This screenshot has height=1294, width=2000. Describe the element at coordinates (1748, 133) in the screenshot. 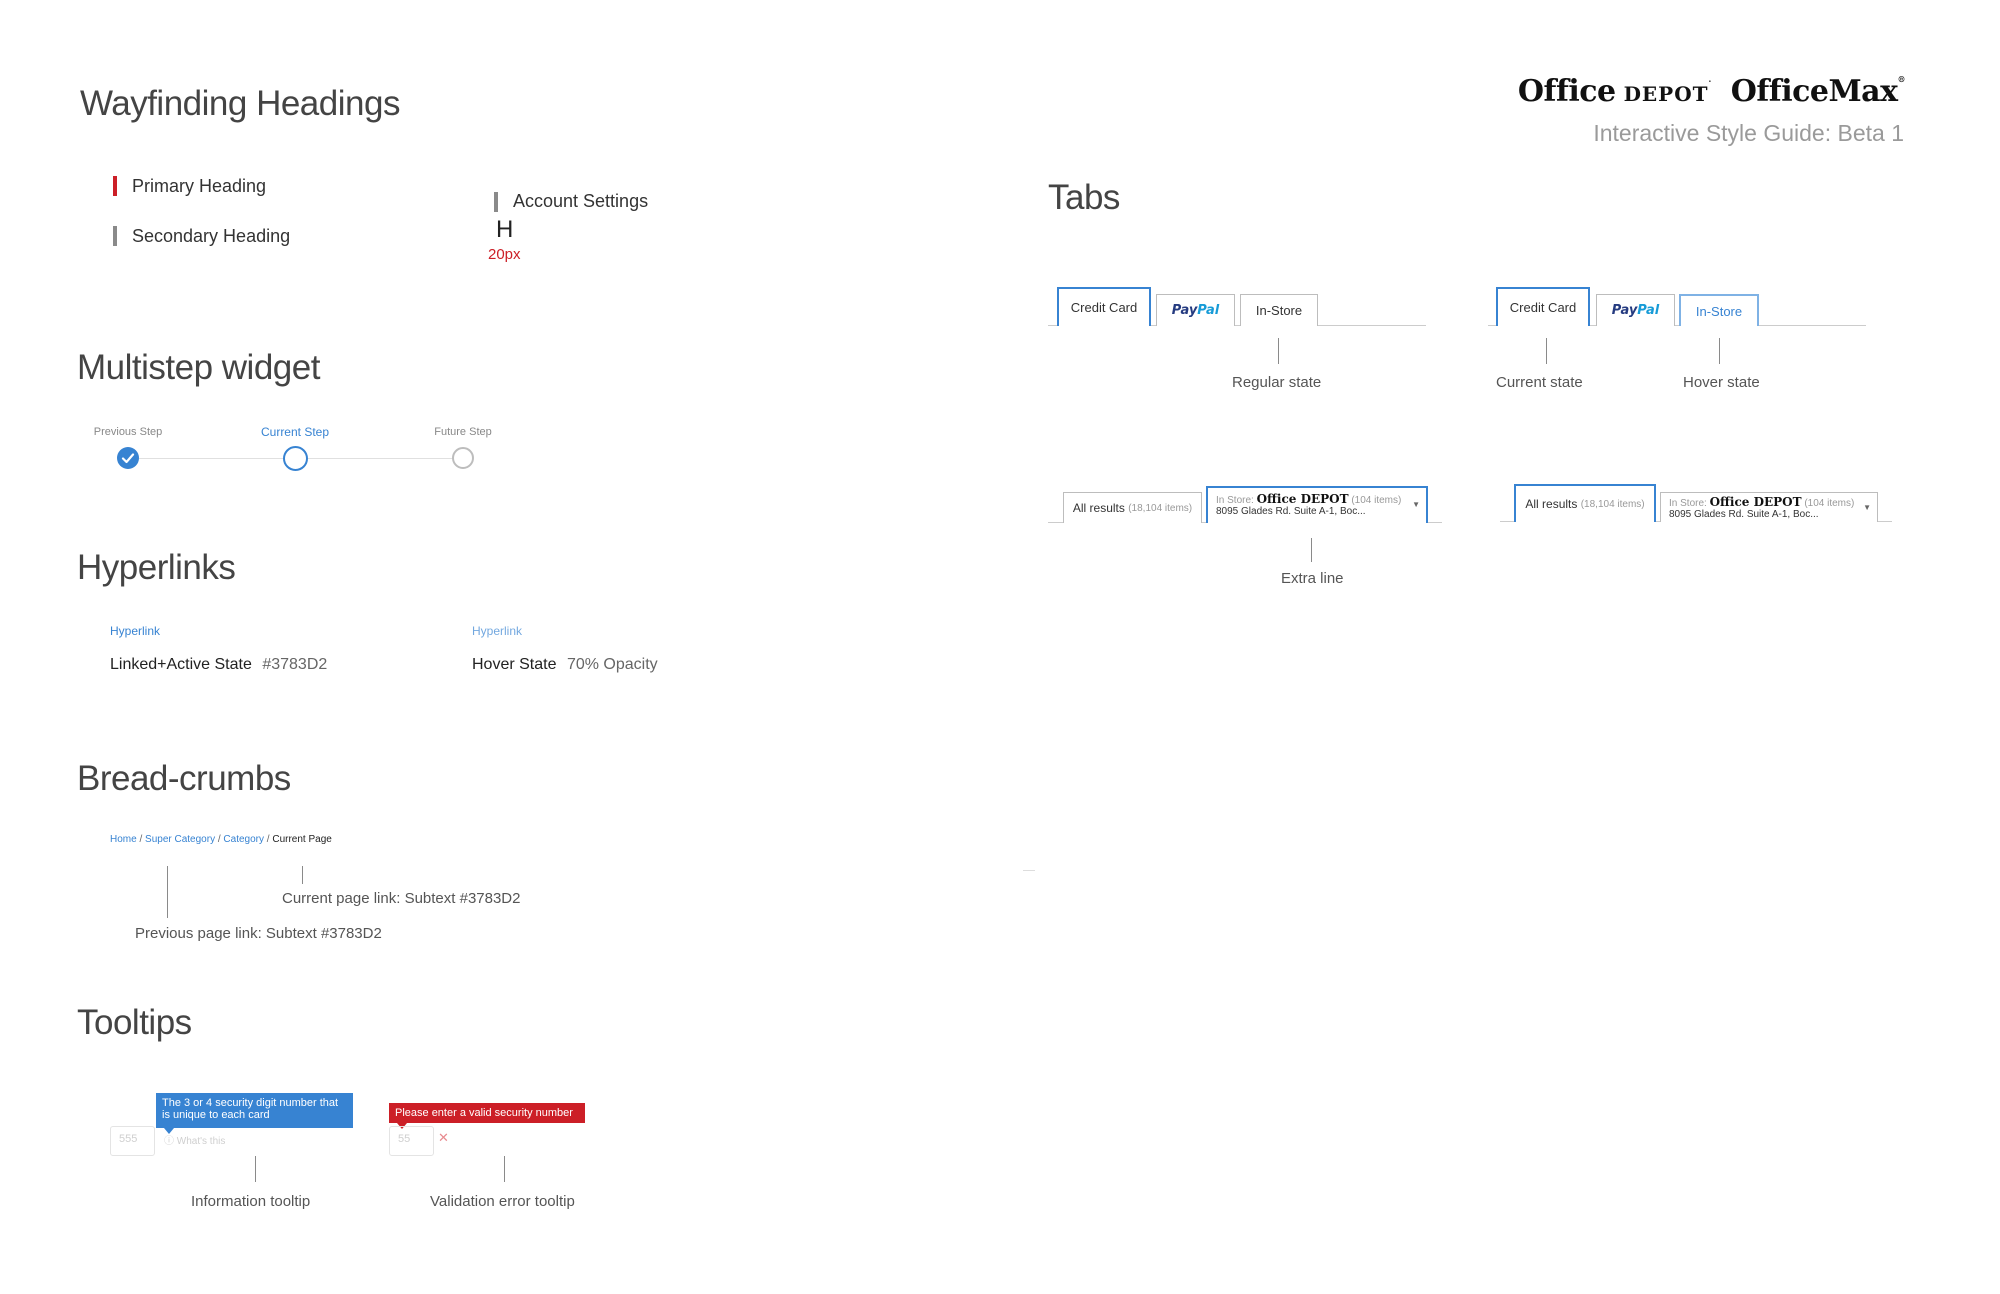

I see `guide-subtitle: Interactive Style Guide: Beta 1` at that location.